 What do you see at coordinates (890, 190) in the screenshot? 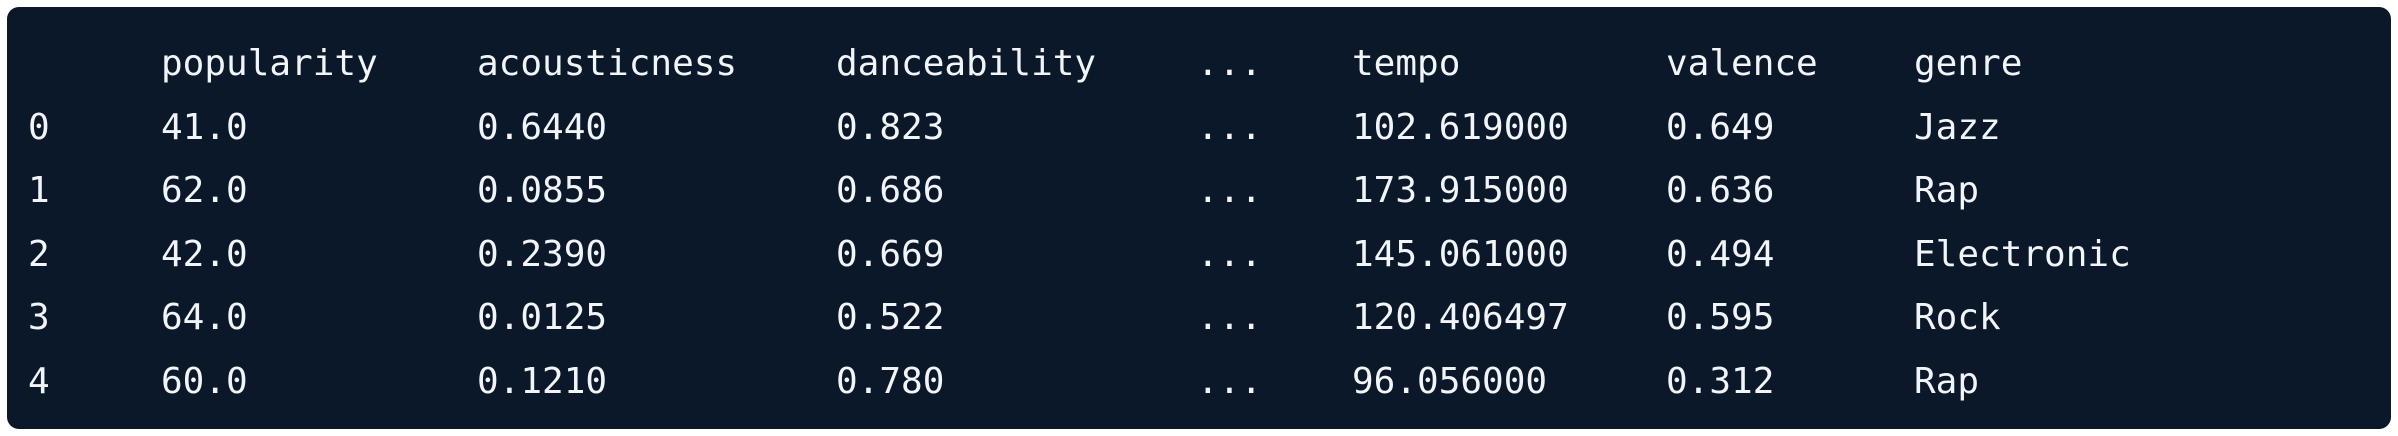
I see `cell-danceability: 0.686` at bounding box center [890, 190].